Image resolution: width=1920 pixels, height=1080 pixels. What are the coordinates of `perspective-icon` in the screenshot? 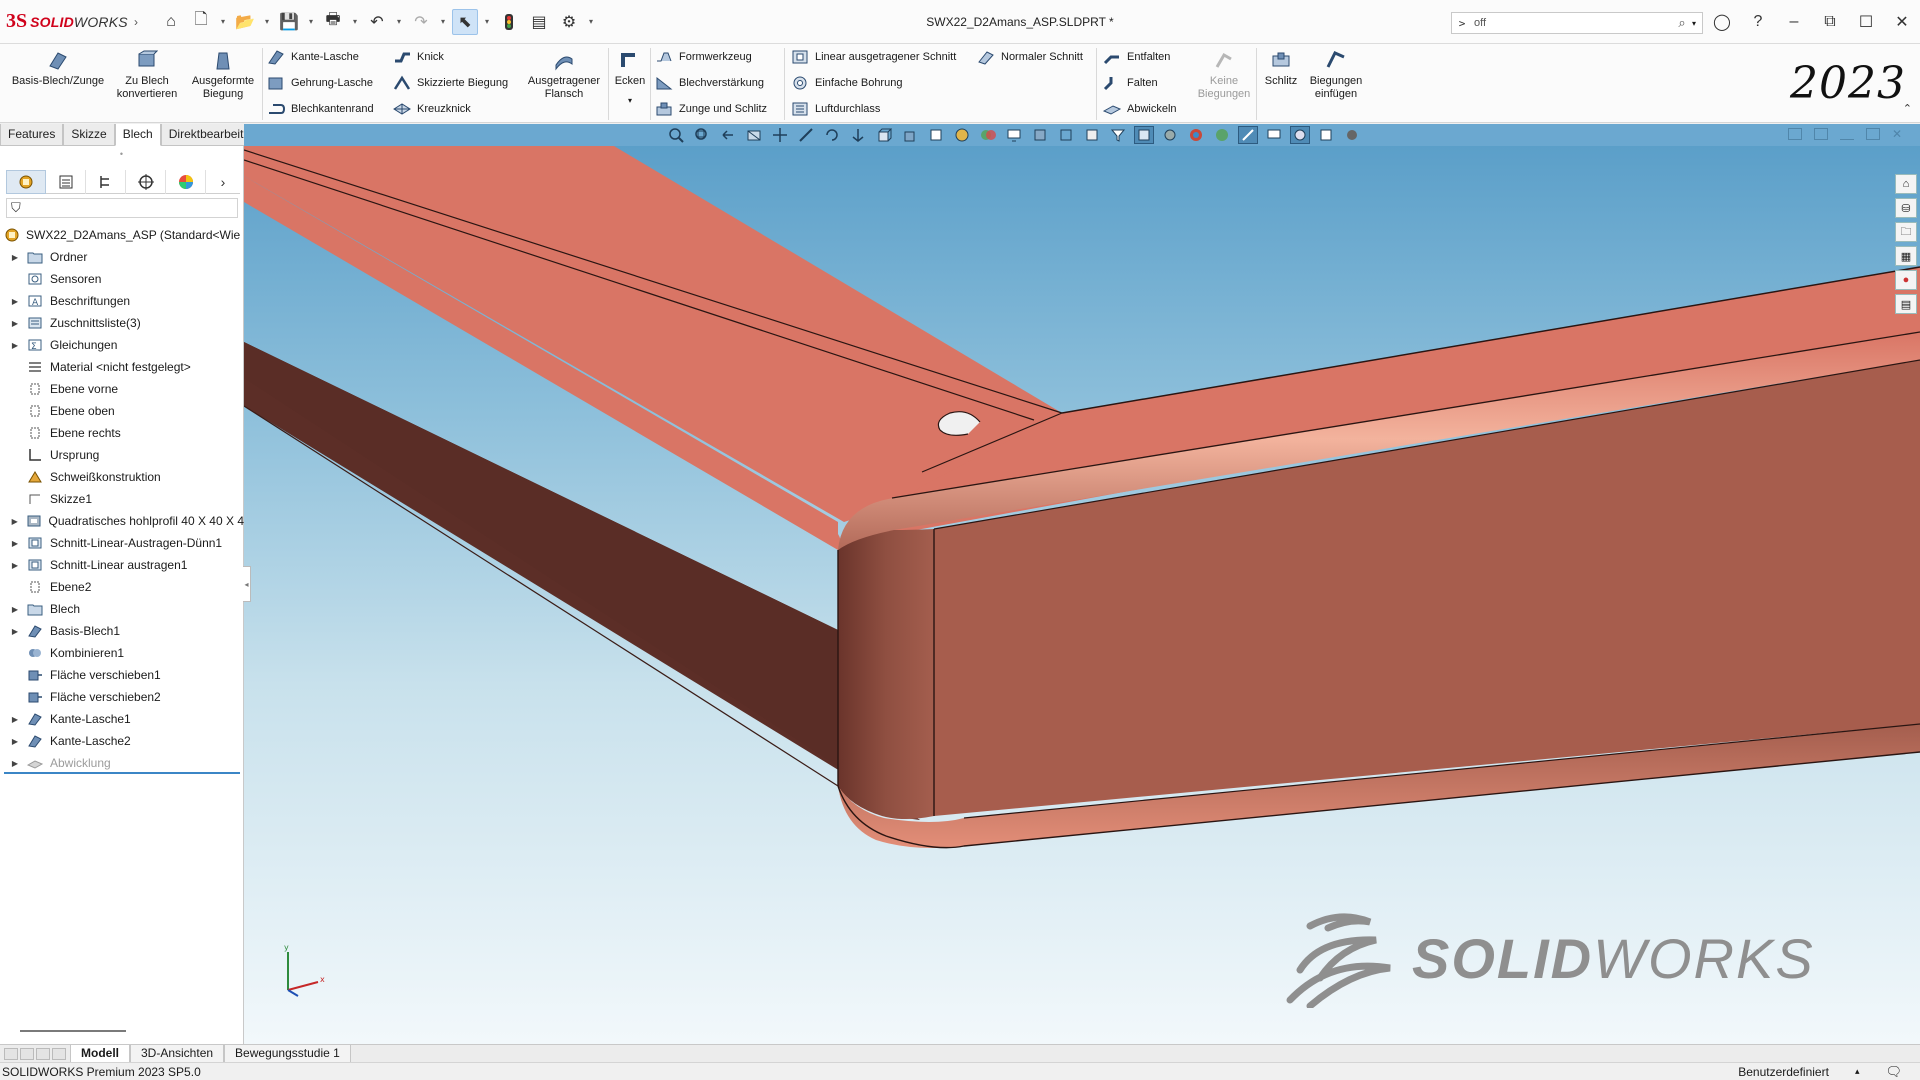 It's located at (1144, 135).